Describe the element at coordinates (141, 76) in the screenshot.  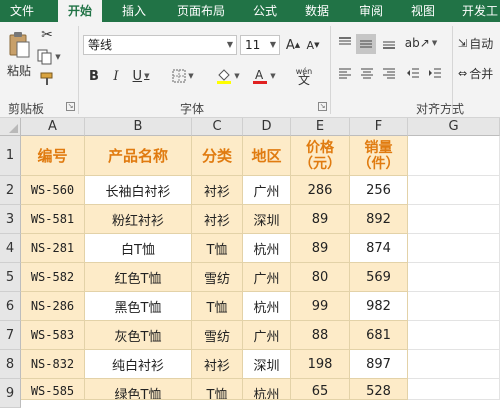
I see `underline-icon: U ▼` at that location.